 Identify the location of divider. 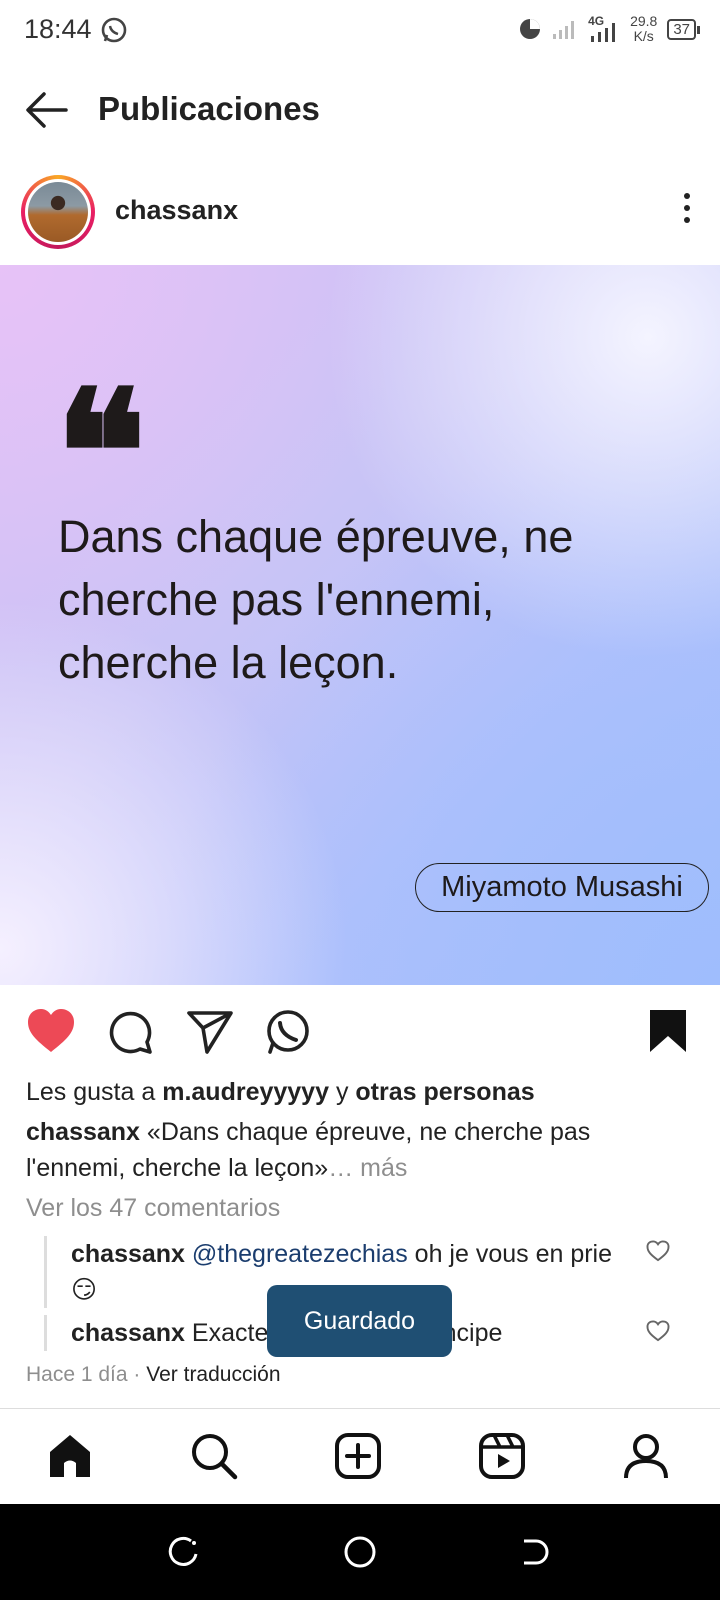
(360, 1408).